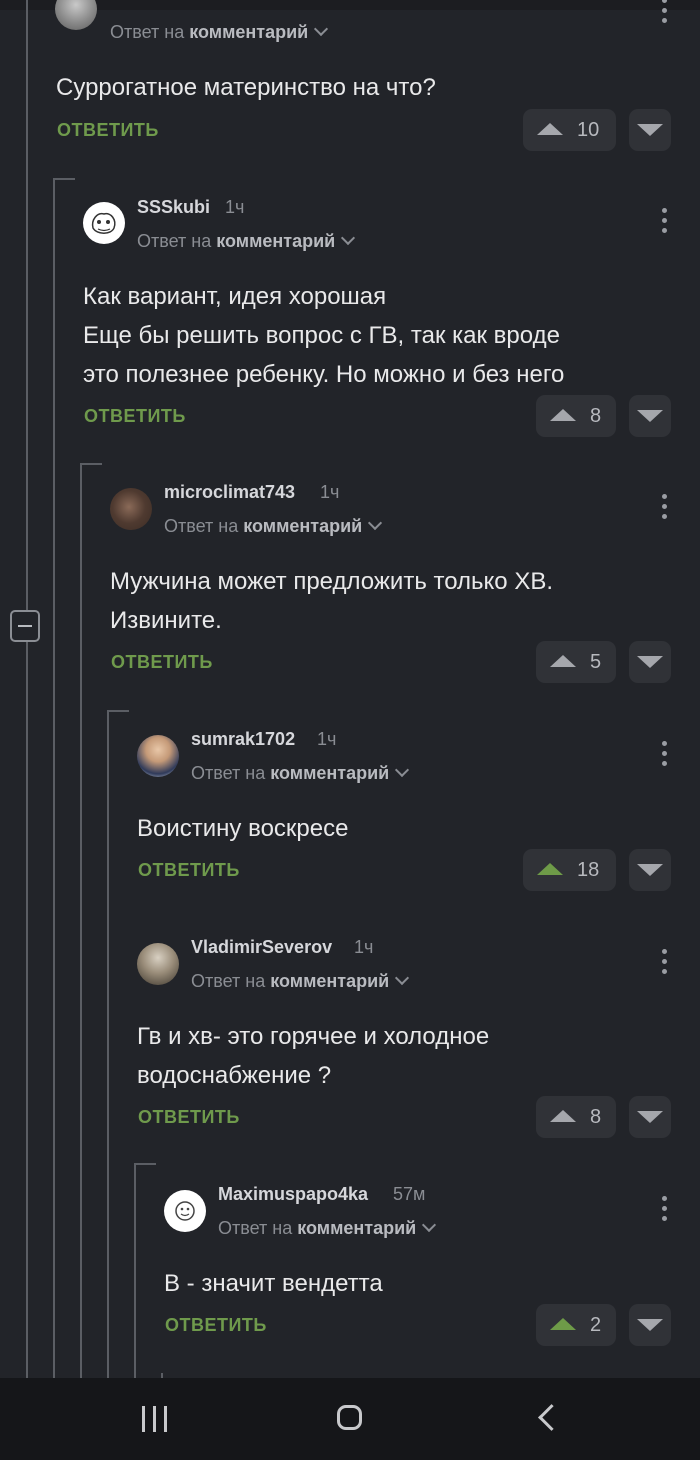 This screenshot has width=700, height=1460. Describe the element at coordinates (332, 581) in the screenshot. I see `comment-text: Мужчина может предложить только ХВ.` at that location.